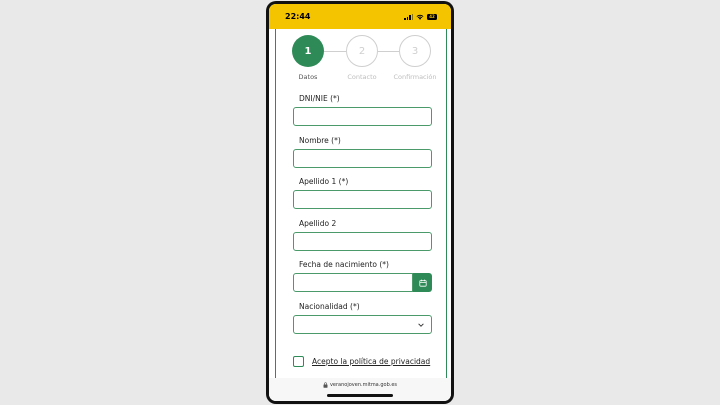 This screenshot has width=720, height=405. I want to click on step-3: 3, so click(415, 51).